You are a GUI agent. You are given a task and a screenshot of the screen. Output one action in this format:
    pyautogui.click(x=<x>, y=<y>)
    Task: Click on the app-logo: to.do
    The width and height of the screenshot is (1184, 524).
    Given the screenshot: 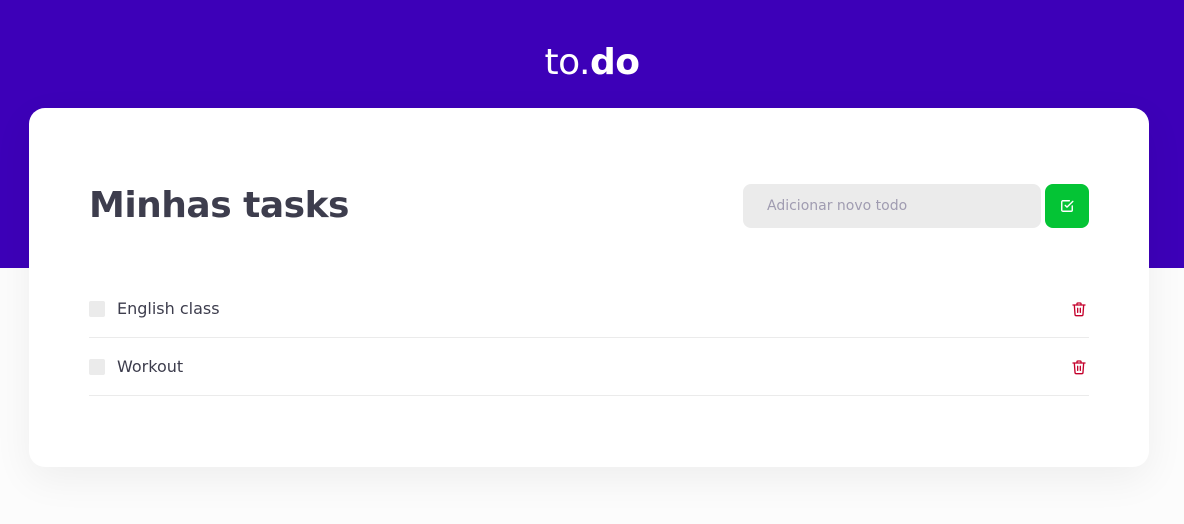 What is the action you would take?
    pyautogui.click(x=592, y=63)
    